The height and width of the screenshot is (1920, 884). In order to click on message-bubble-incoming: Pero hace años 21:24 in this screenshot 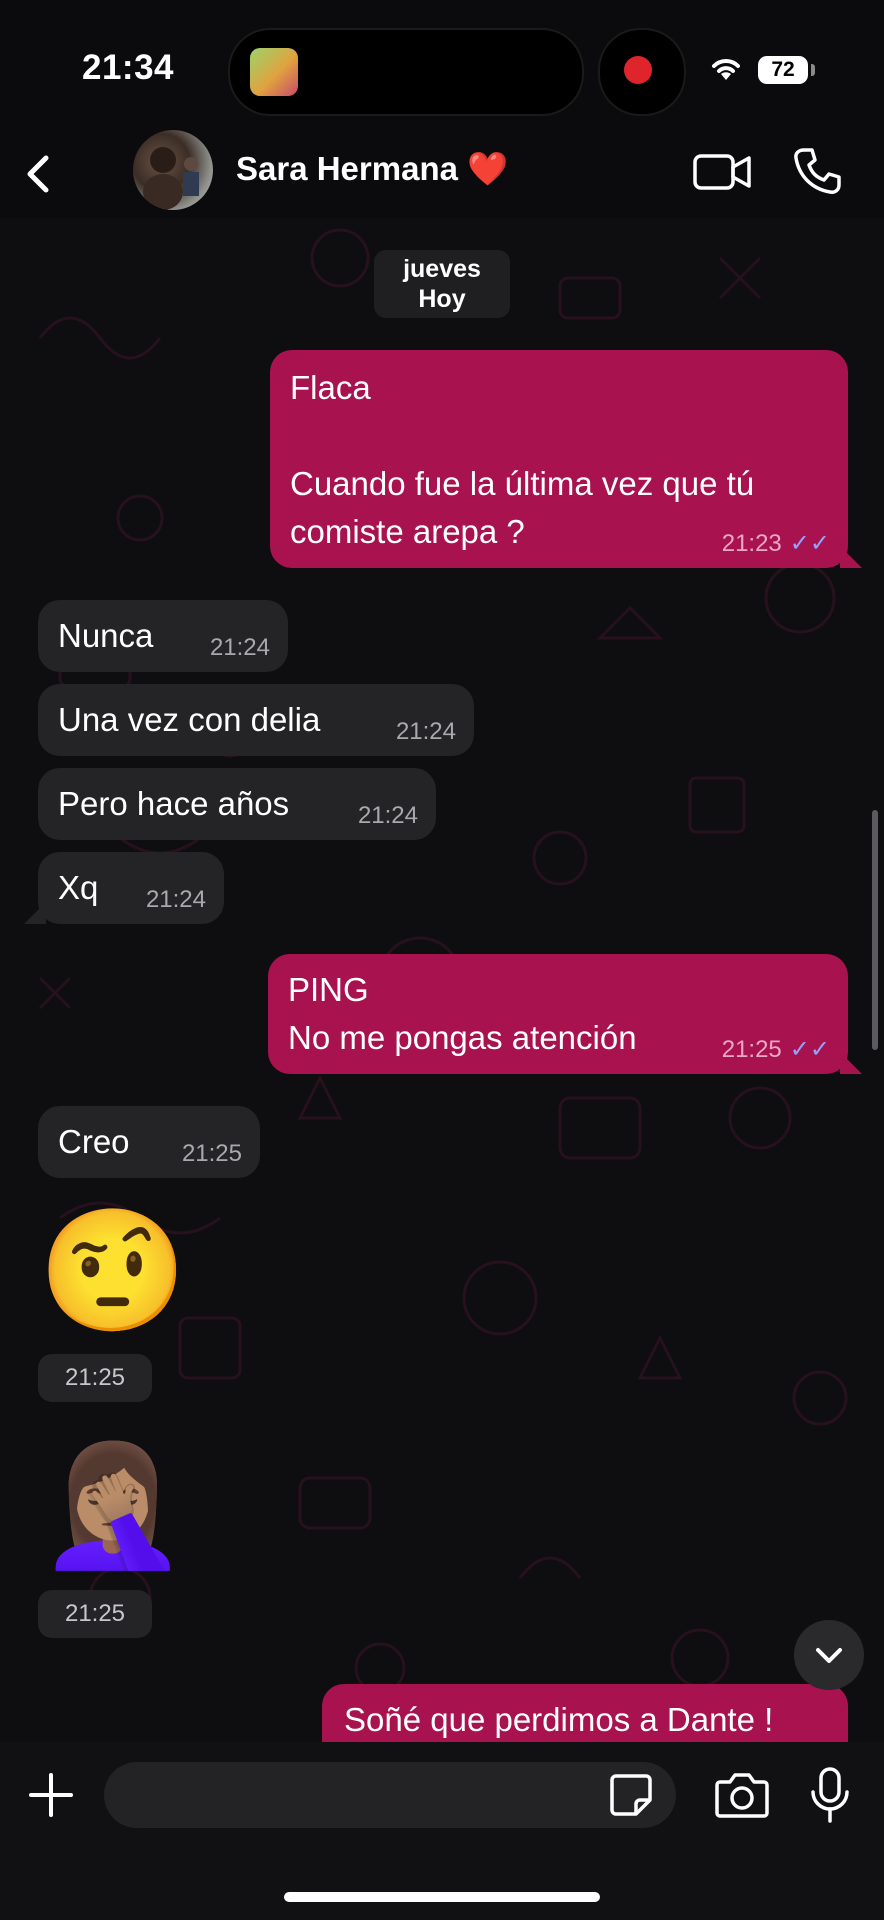, I will do `click(237, 804)`.